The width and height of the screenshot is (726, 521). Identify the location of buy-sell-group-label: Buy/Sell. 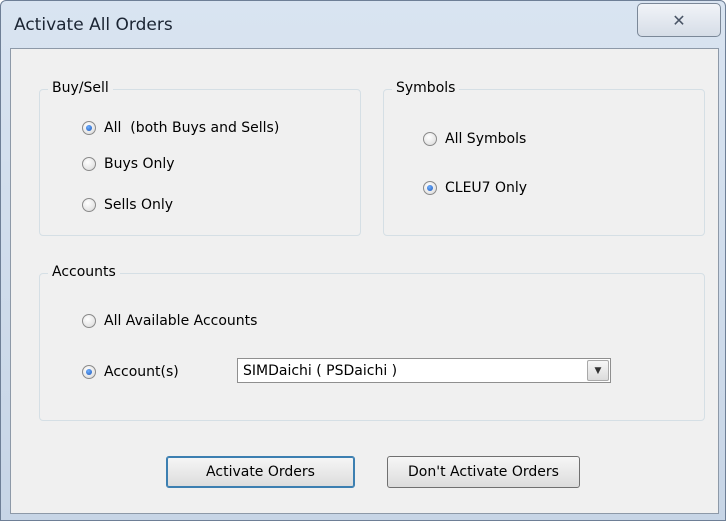
(80, 88).